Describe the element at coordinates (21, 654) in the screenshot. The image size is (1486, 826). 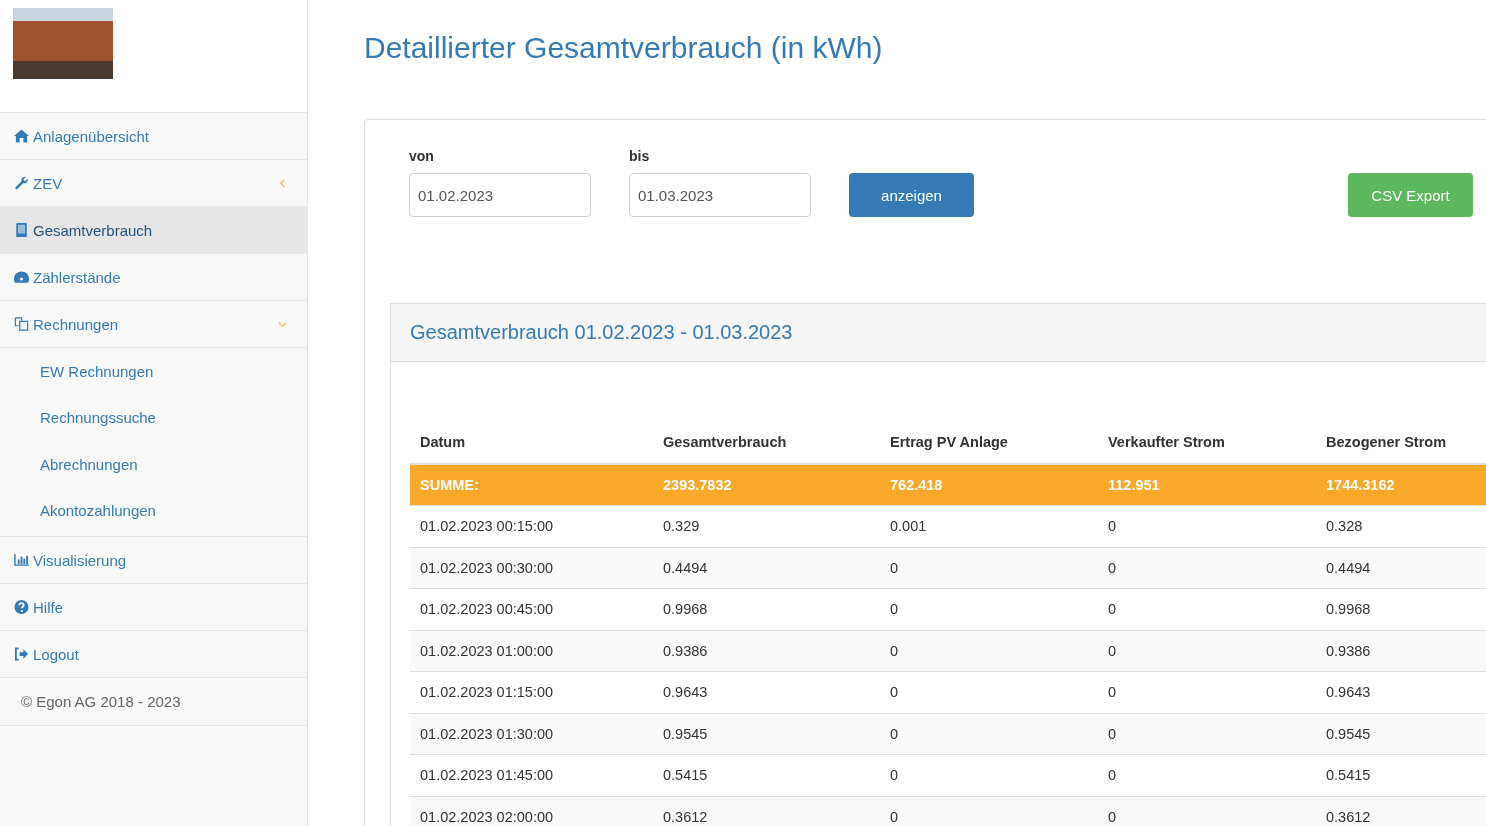
I see `logout-icon` at that location.